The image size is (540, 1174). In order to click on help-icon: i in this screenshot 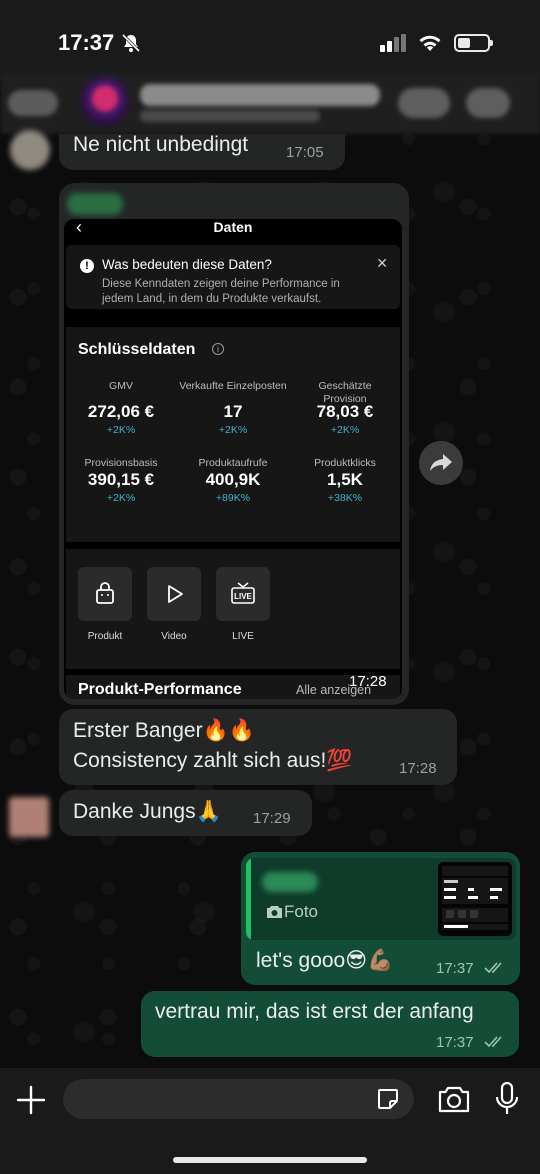, I will do `click(218, 349)`.